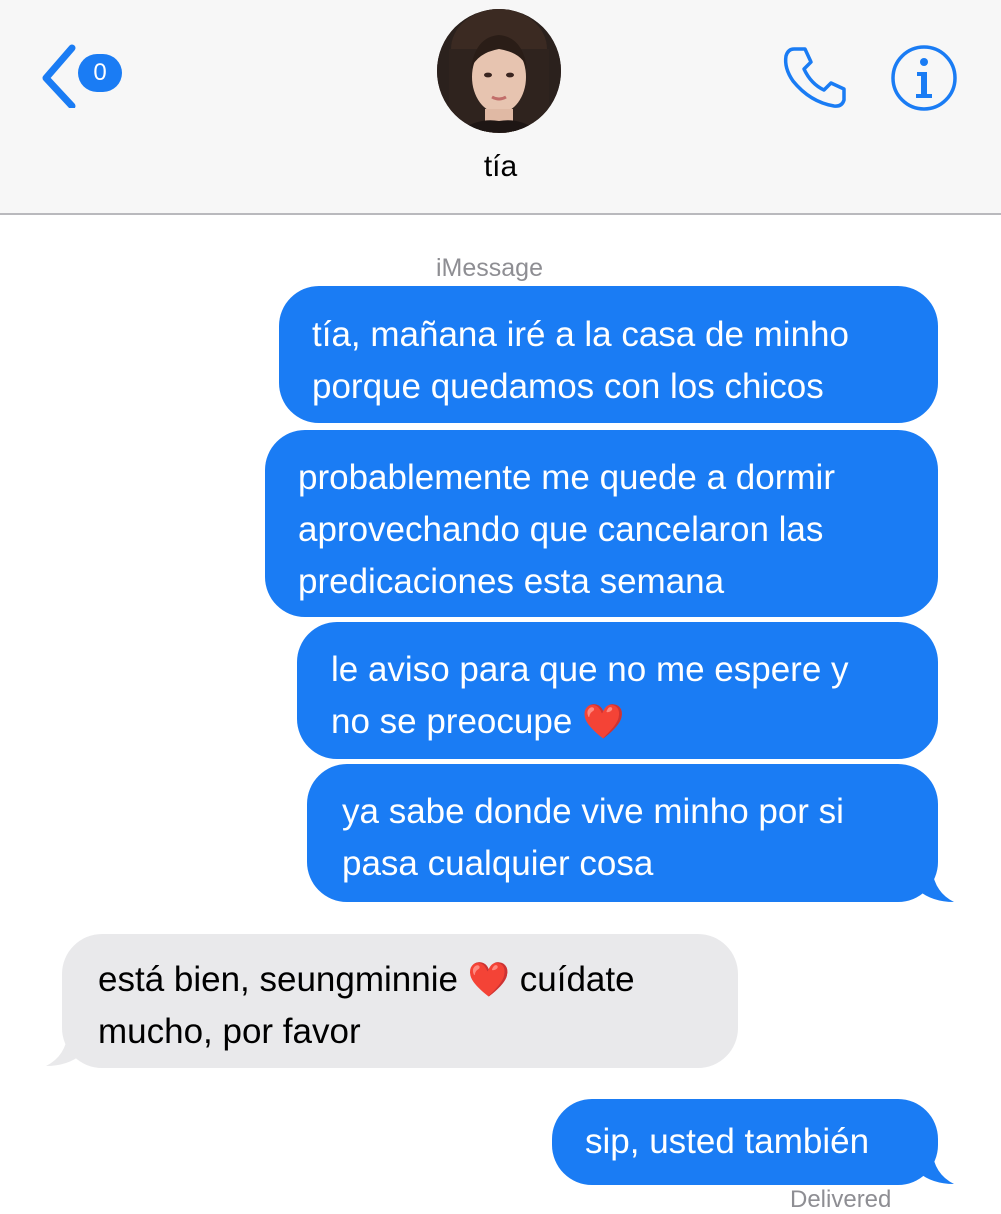  What do you see at coordinates (572, 979) in the screenshot?
I see `message-text: cuídate` at bounding box center [572, 979].